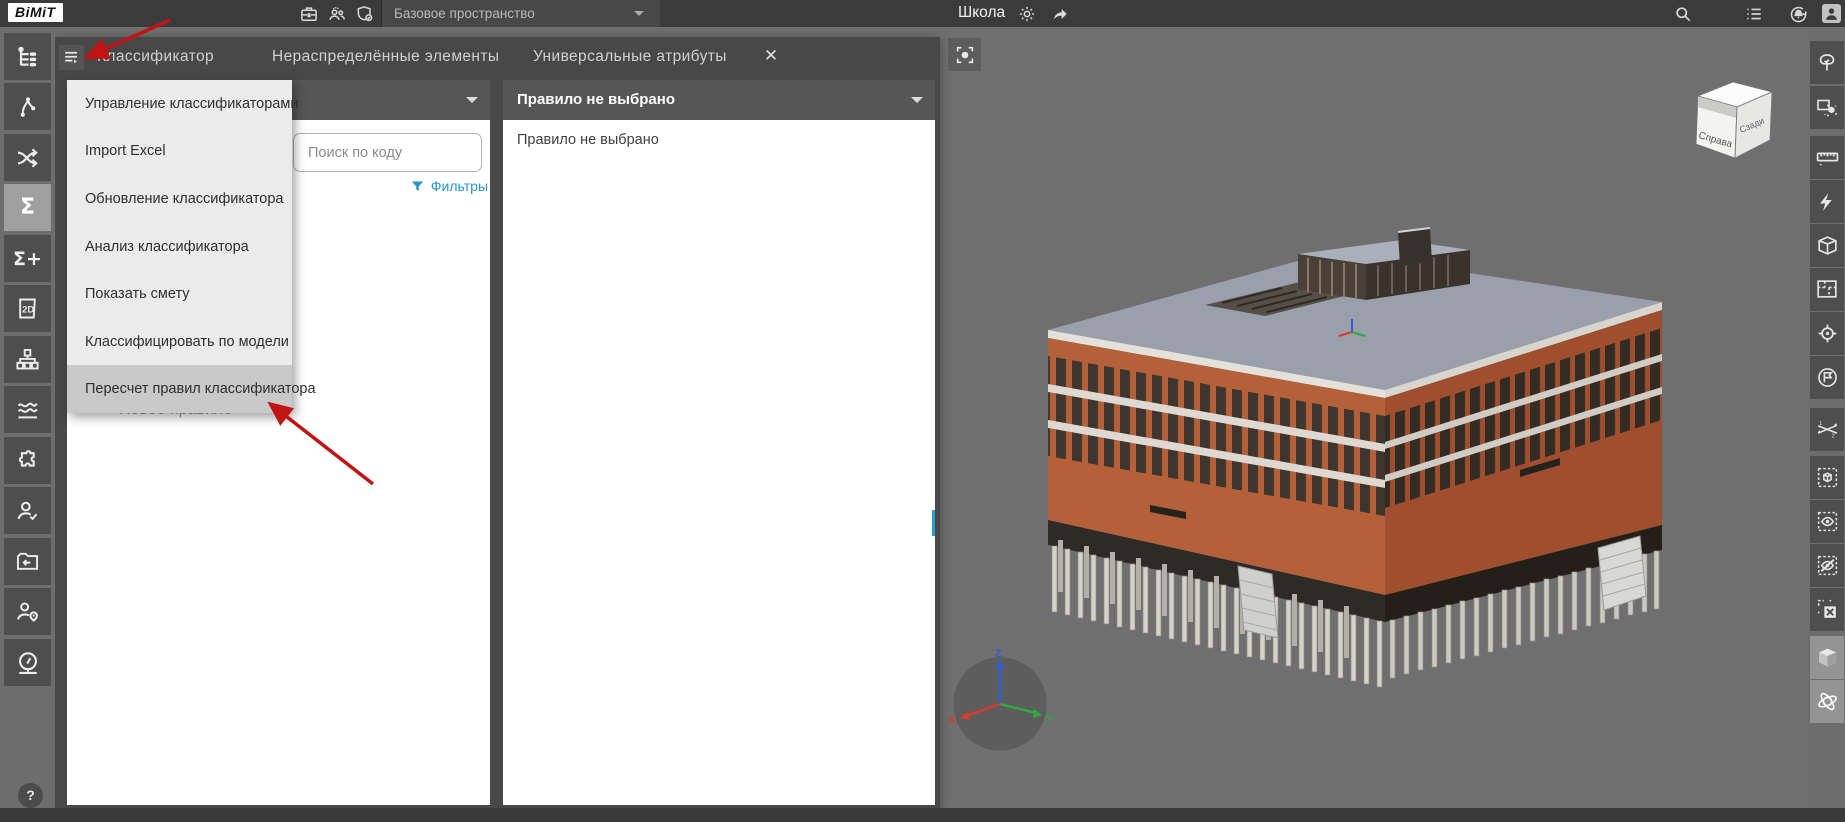 The image size is (1845, 822). Describe the element at coordinates (179, 294) in the screenshot. I see `menu-item-show-estimate: Показать смету` at that location.